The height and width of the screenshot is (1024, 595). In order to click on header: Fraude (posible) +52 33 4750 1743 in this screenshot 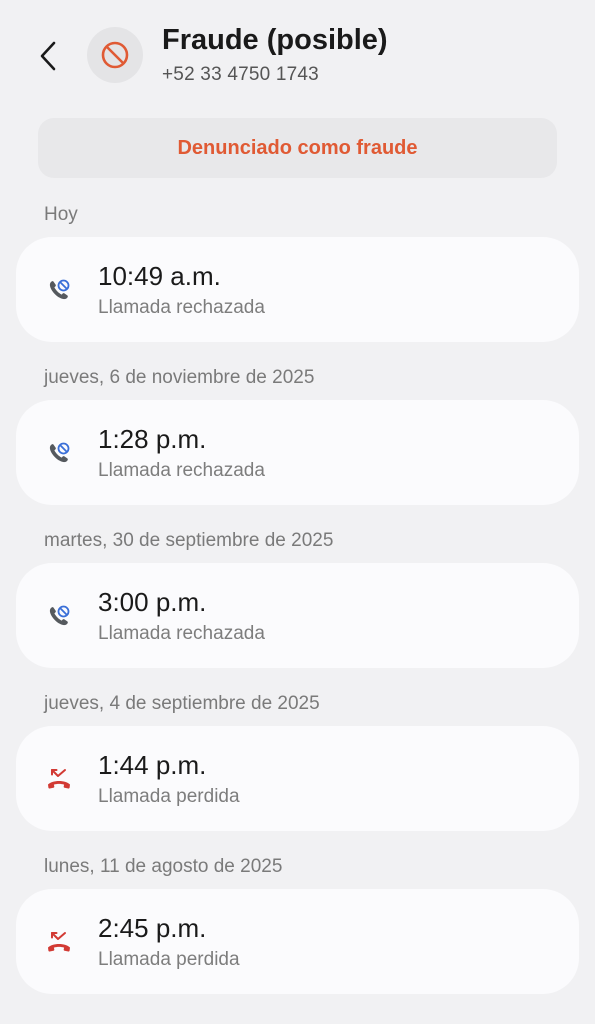, I will do `click(297, 55)`.